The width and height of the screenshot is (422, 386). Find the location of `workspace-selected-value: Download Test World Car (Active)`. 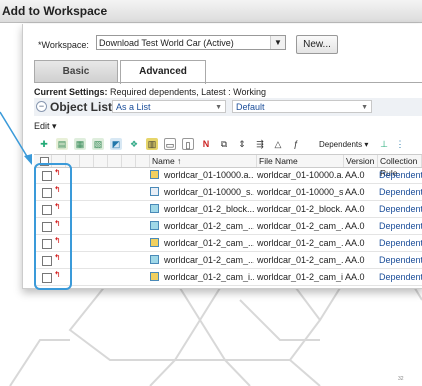

workspace-selected-value: Download Test World Car (Active) is located at coordinates (166, 43).